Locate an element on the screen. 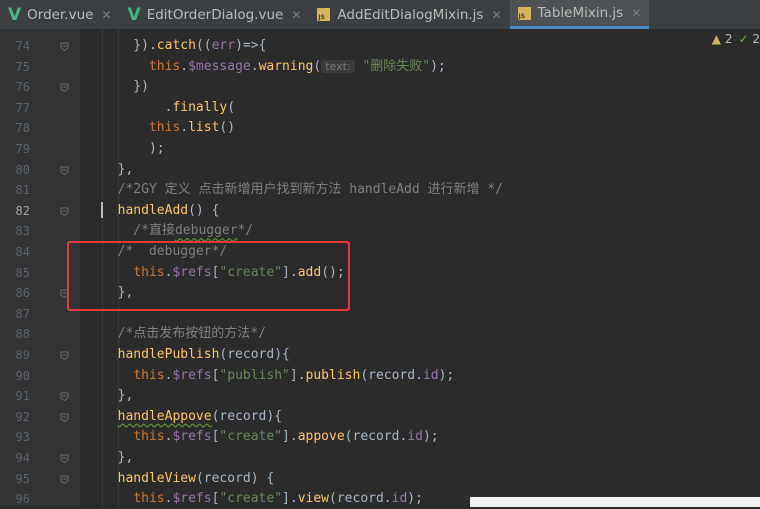 The width and height of the screenshot is (760, 509). code-text: handleAppove(record){ is located at coordinates (192, 417).